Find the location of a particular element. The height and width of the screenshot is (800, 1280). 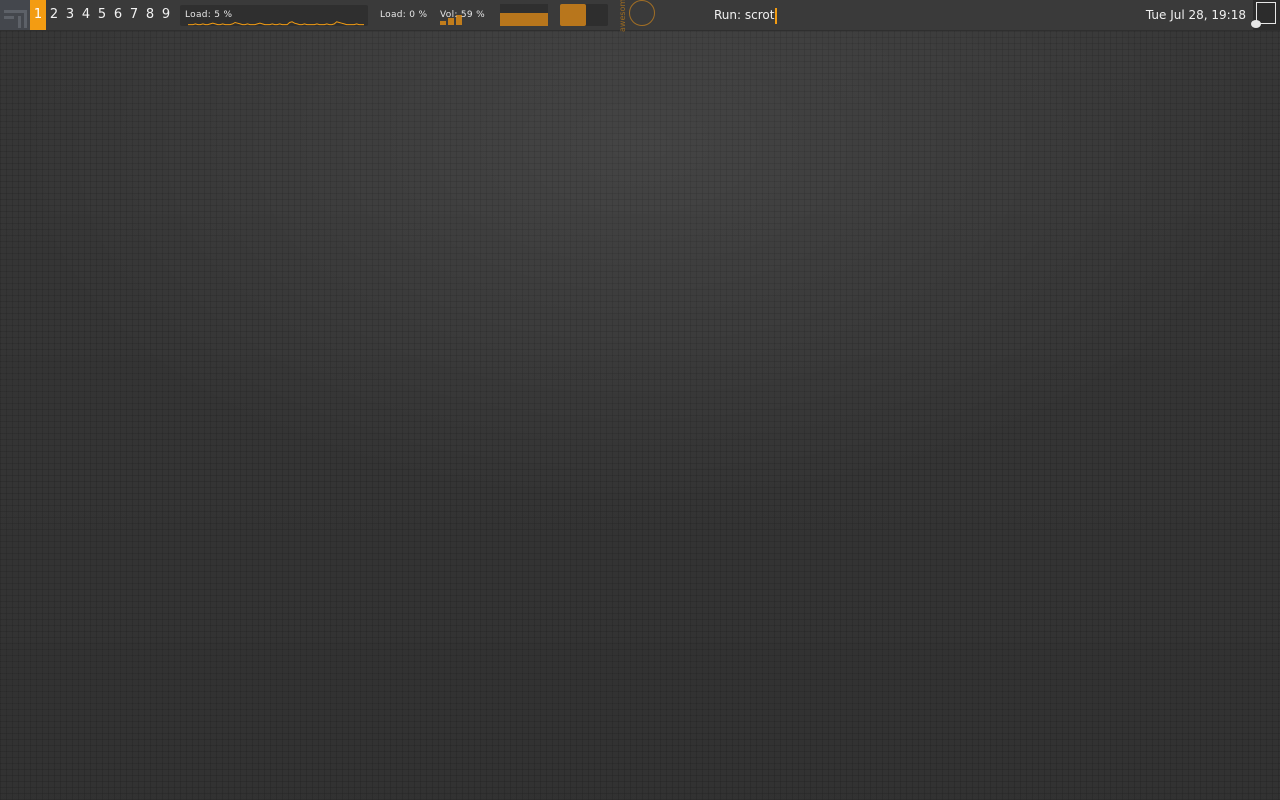

clock: Tue Jul 28, 19:18 is located at coordinates (1183, 15).